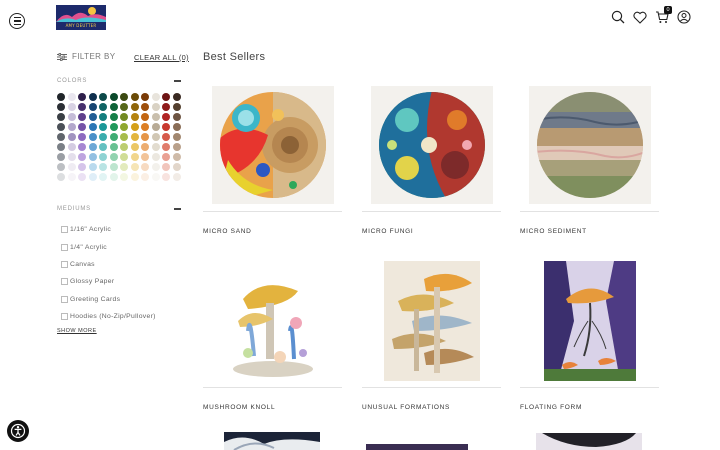 Image resolution: width=720 pixels, height=450 pixels. I want to click on collapse-colors-icon, so click(177, 81).